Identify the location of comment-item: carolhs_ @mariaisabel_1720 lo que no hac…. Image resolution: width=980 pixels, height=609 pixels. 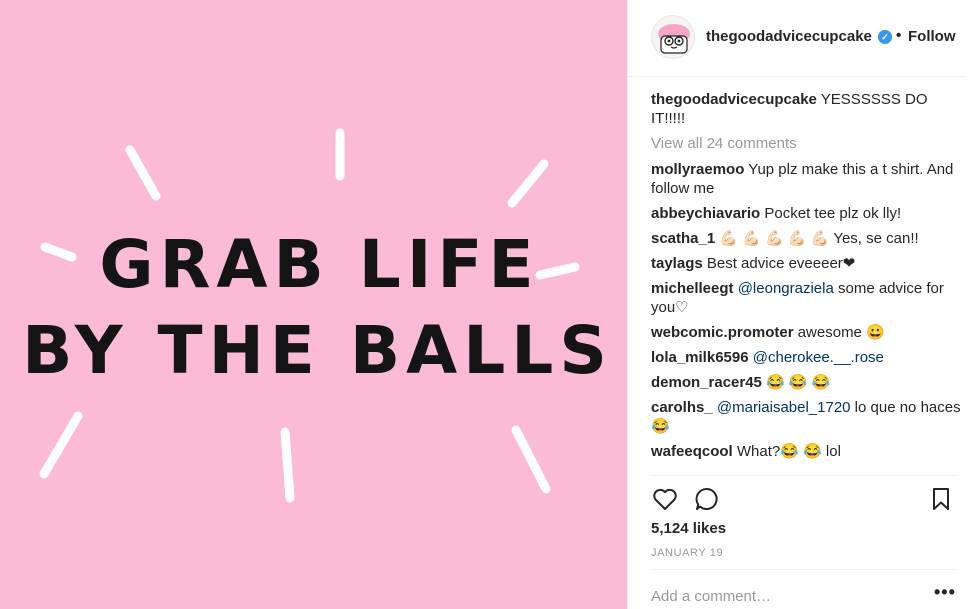
(806, 417).